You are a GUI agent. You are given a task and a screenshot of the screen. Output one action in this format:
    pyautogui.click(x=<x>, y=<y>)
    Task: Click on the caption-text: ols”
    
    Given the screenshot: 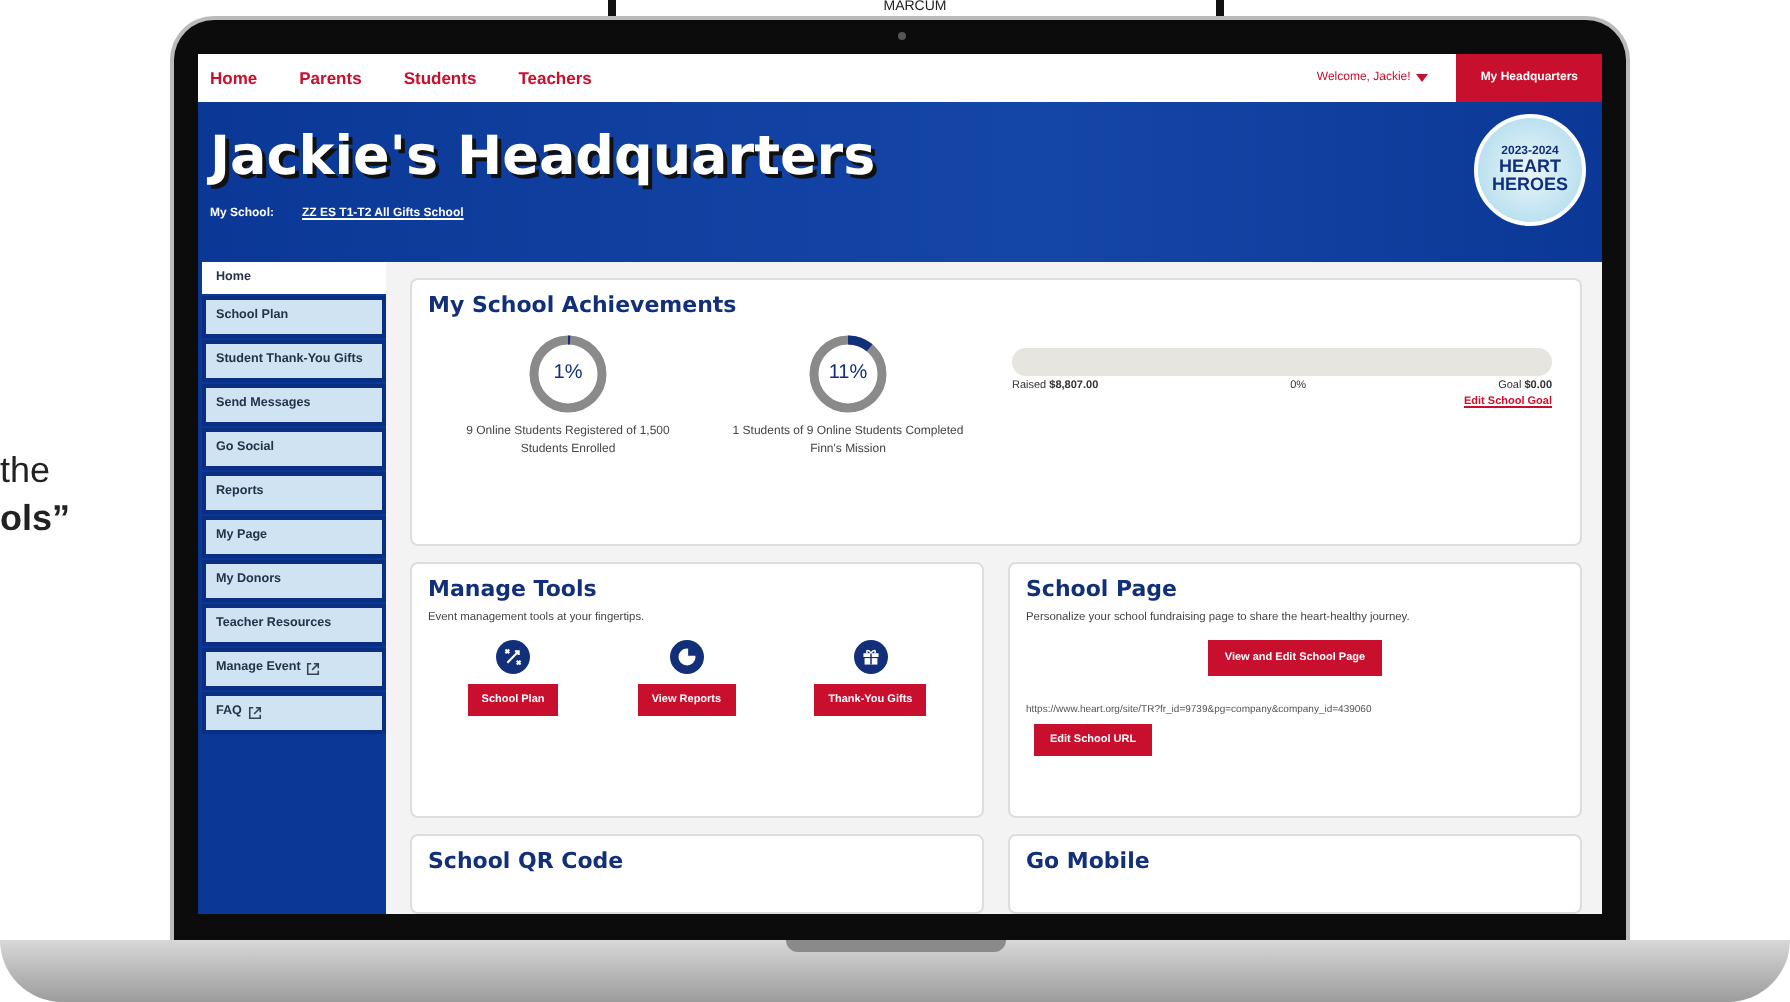 What is the action you would take?
    pyautogui.click(x=36, y=519)
    